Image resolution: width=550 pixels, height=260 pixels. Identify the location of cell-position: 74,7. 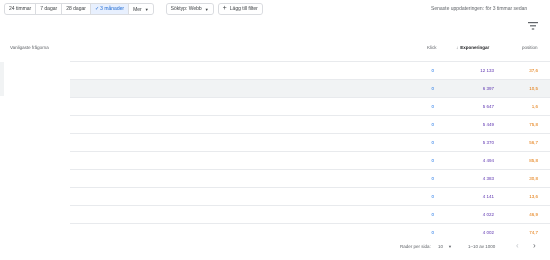
(533, 232).